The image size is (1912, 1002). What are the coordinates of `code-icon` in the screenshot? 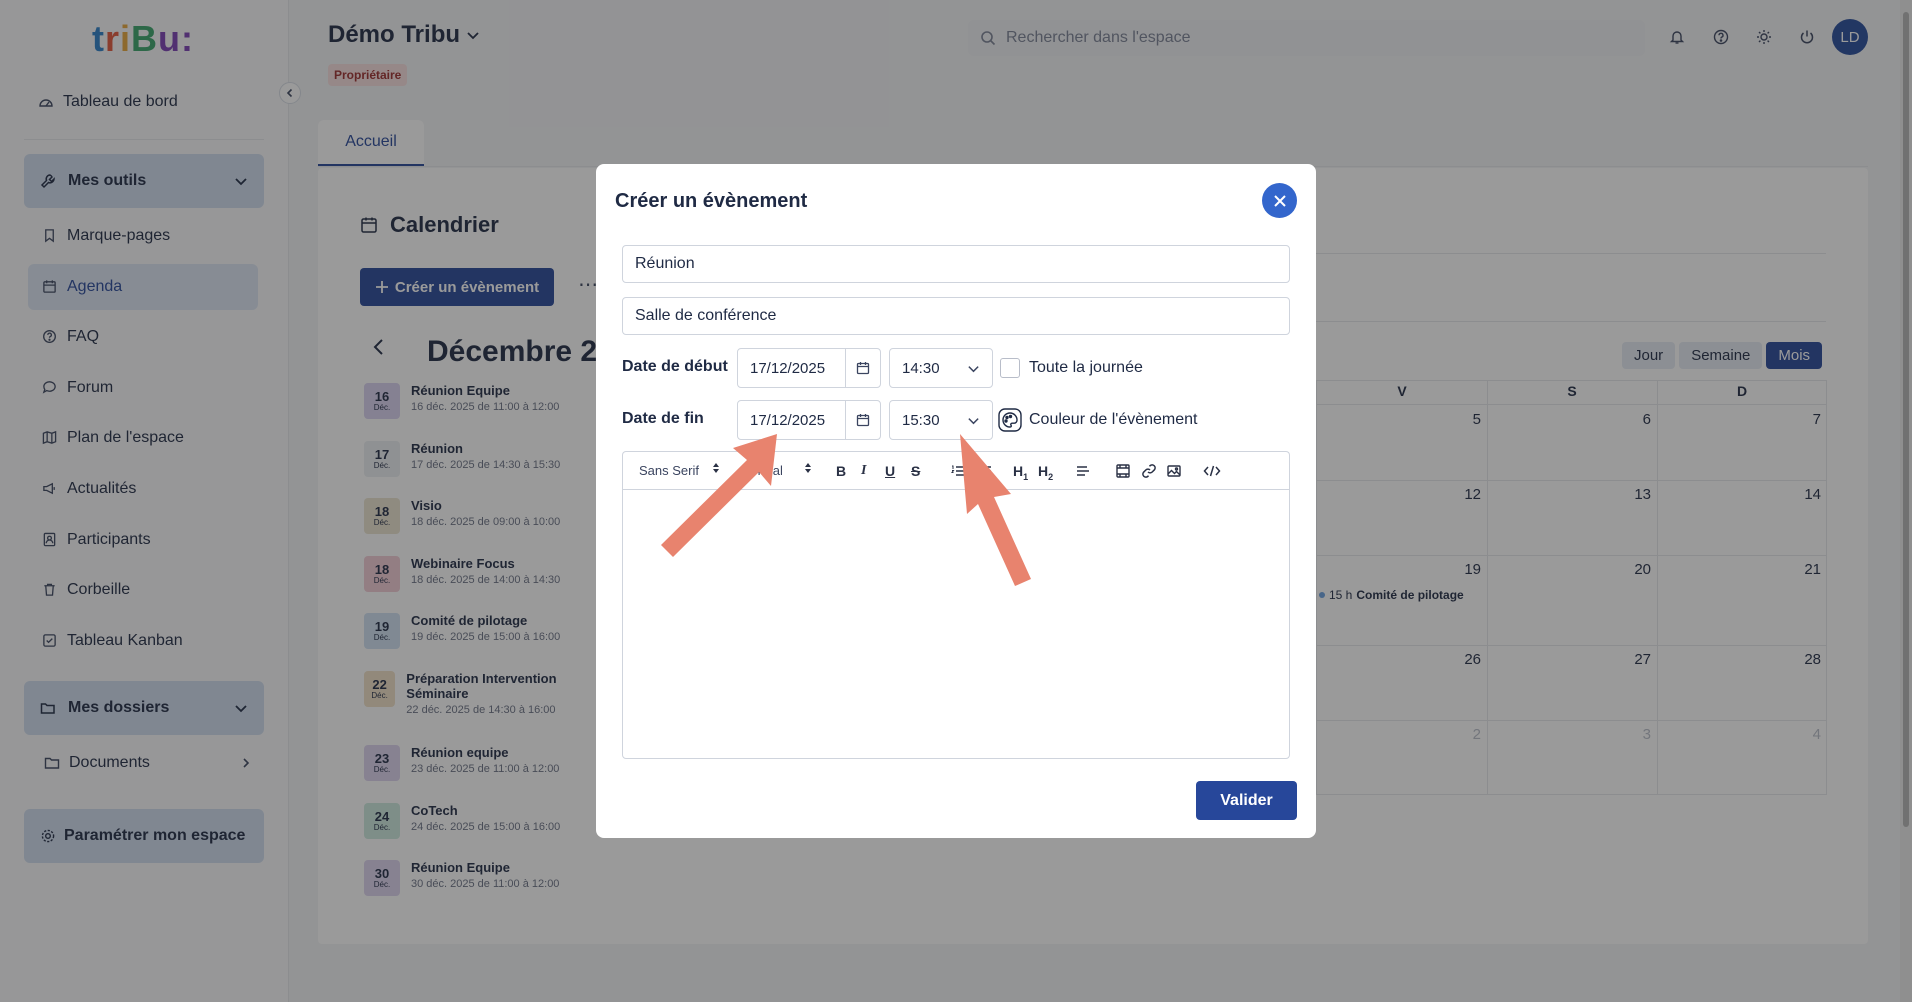 It's located at (1212, 471).